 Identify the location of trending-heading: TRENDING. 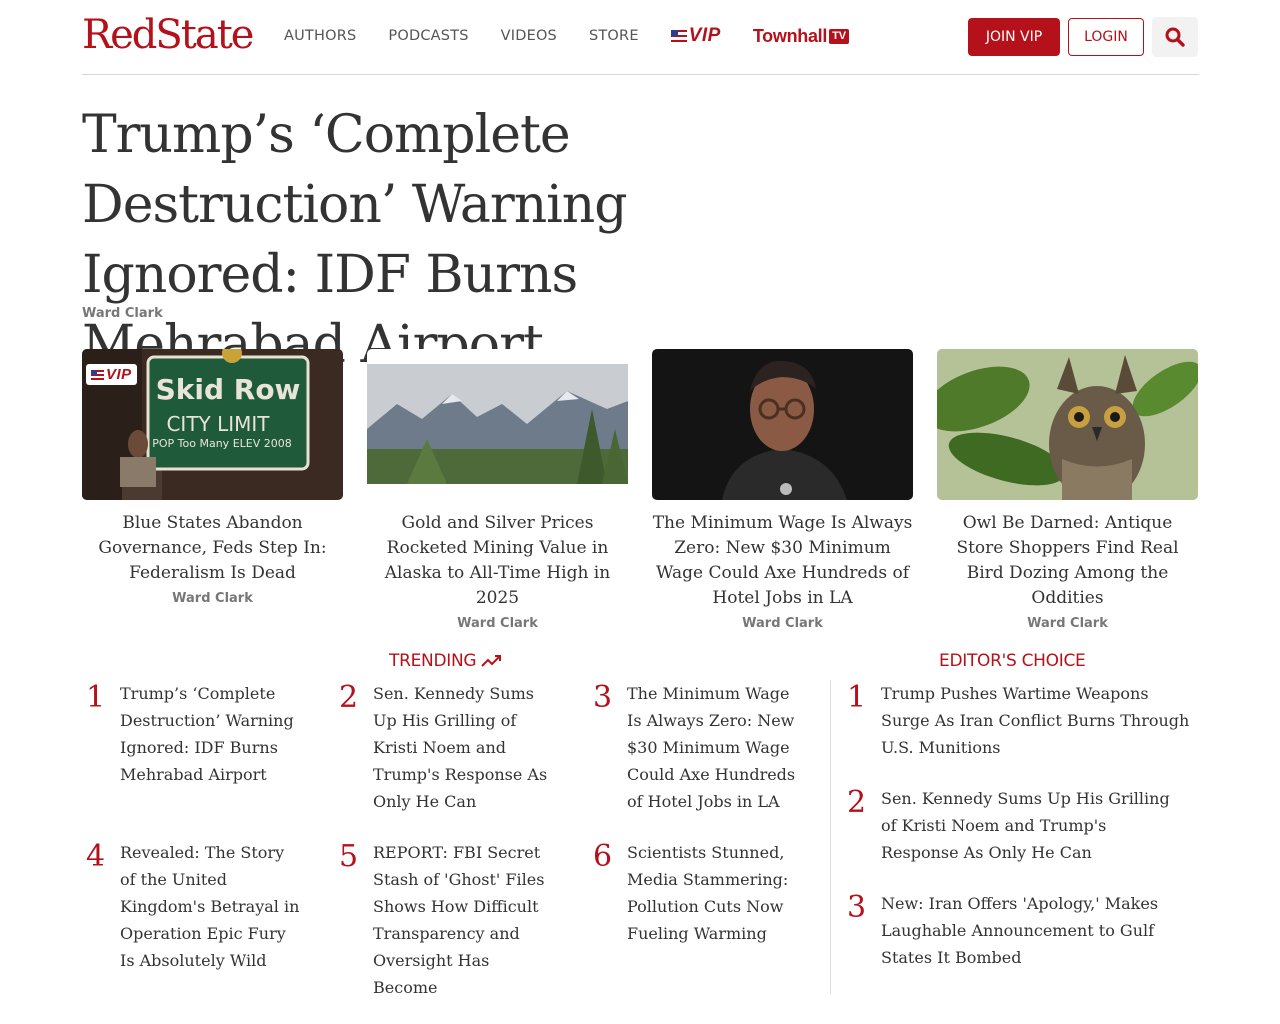
(446, 661).